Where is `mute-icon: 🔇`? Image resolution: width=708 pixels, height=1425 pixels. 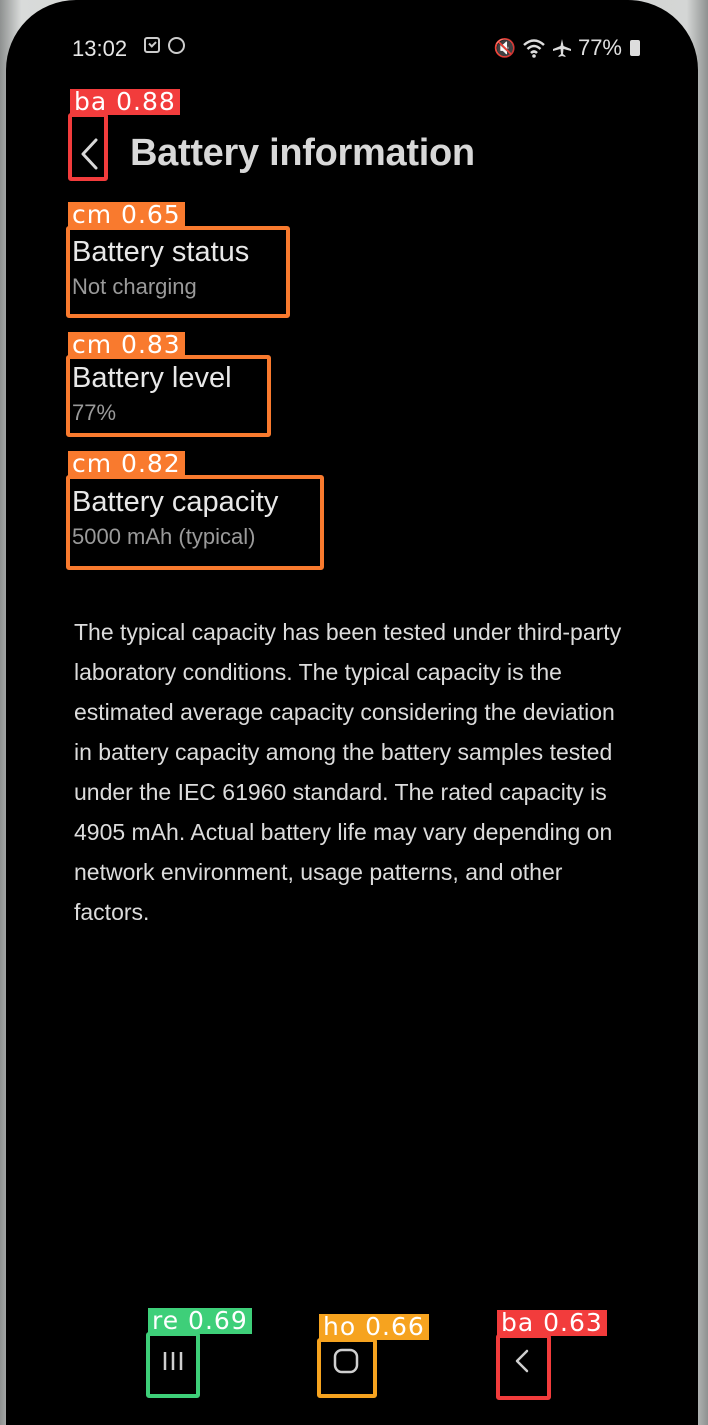 mute-icon: 🔇 is located at coordinates (504, 48).